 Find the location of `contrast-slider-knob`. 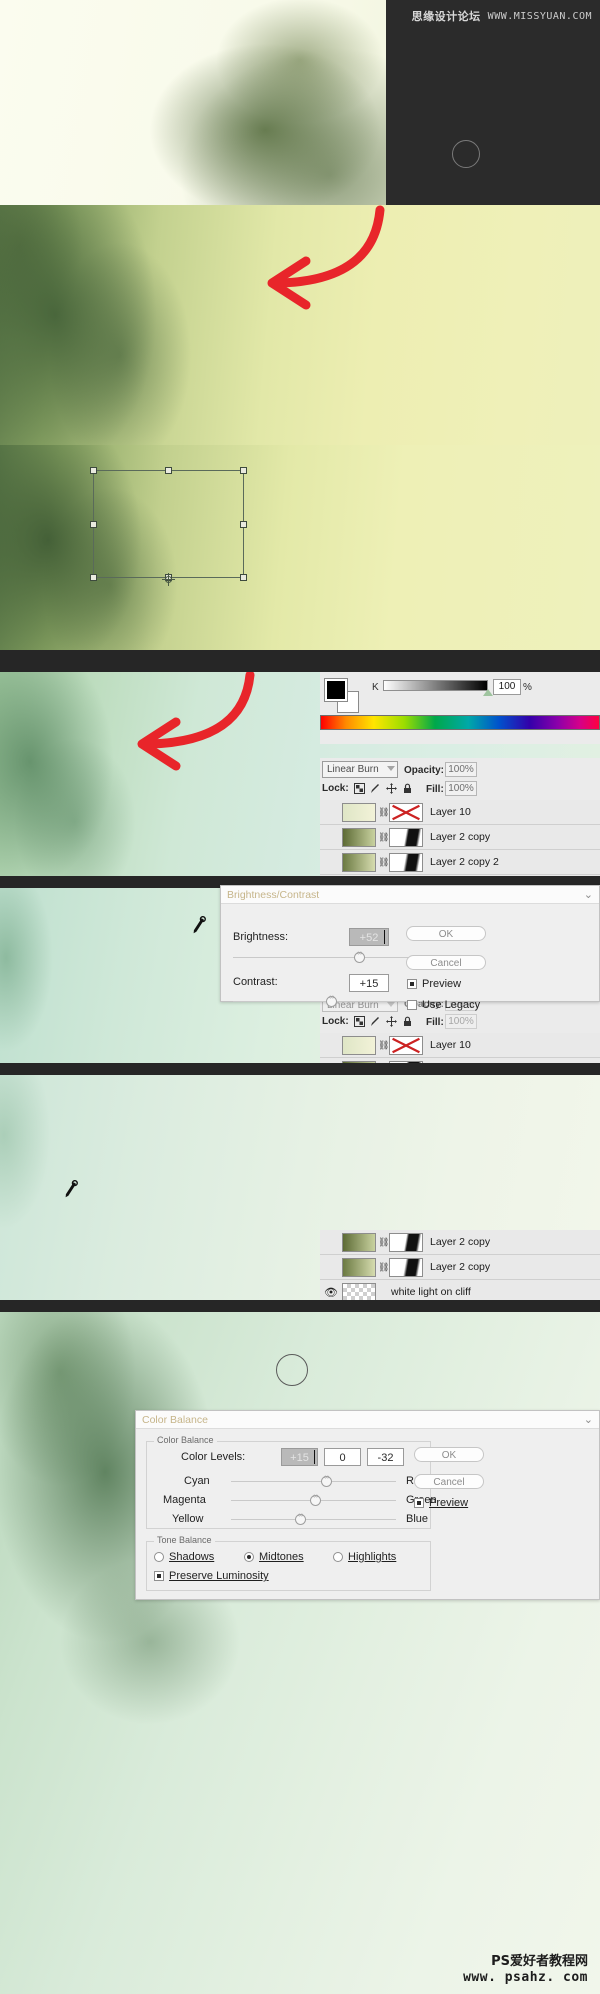

contrast-slider-knob is located at coordinates (331, 1000).